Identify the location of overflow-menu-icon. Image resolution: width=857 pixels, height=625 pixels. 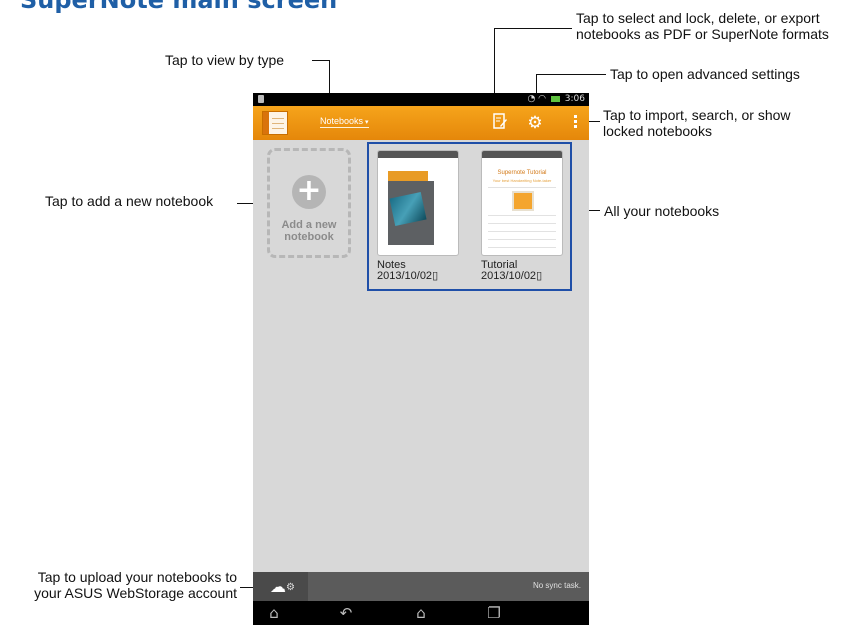
(575, 121).